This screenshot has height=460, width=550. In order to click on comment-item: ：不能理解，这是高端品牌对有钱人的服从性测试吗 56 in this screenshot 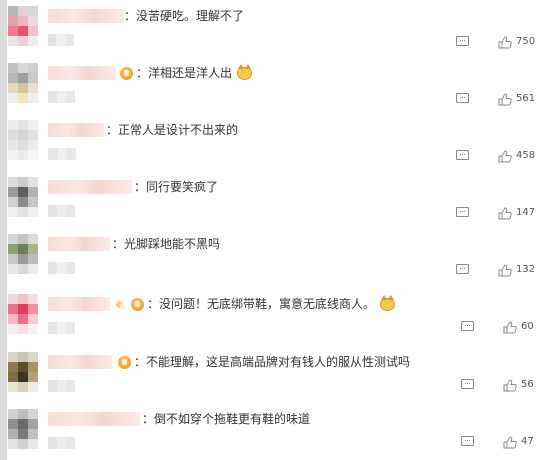, I will do `click(275, 374)`.